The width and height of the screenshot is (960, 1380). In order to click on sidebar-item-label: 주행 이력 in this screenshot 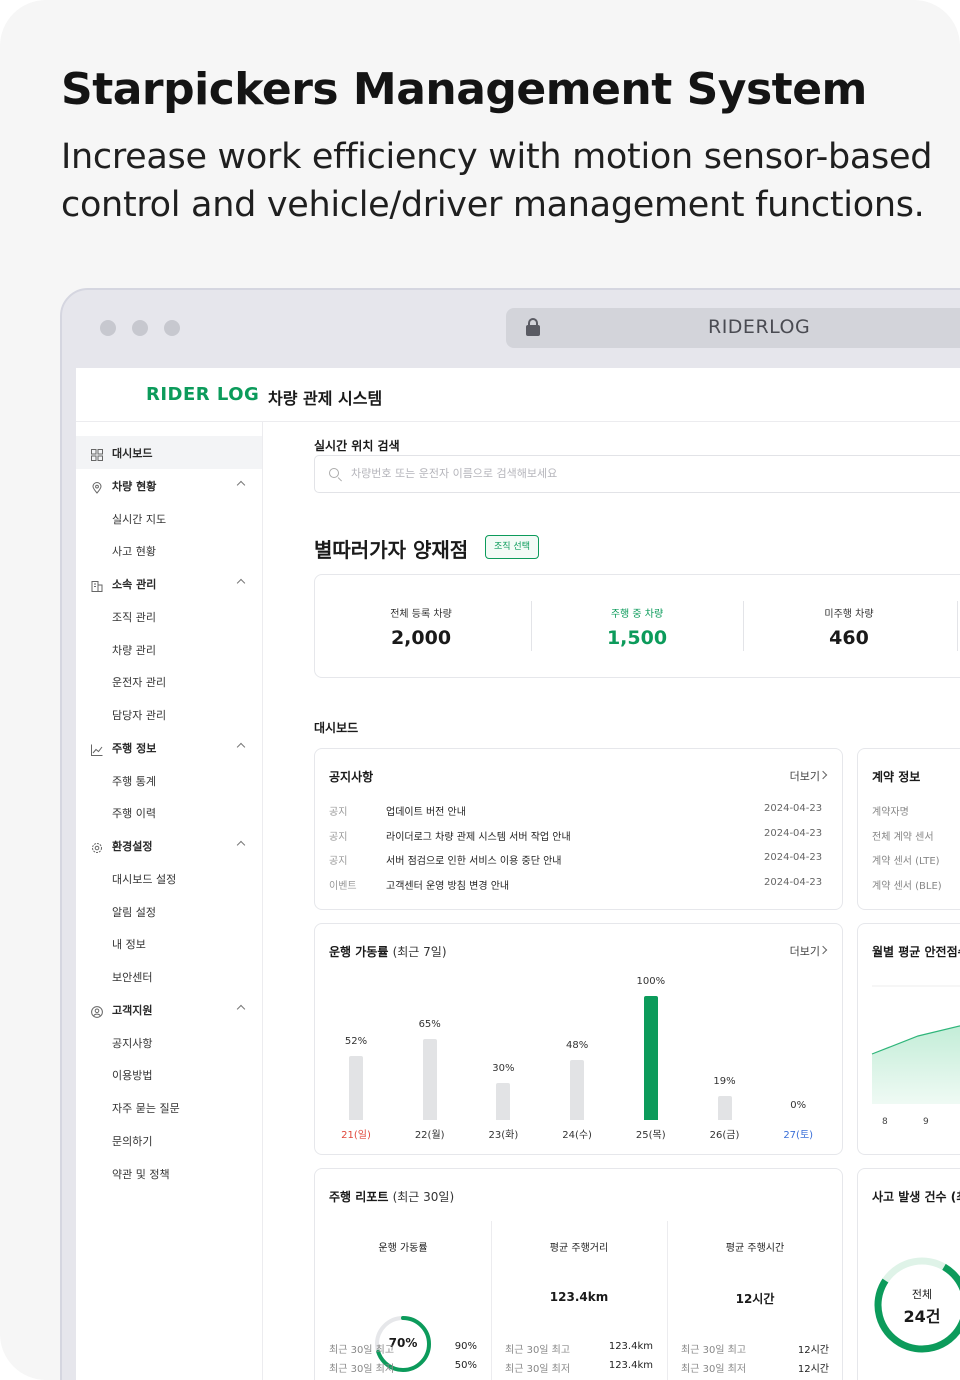, I will do `click(134, 814)`.